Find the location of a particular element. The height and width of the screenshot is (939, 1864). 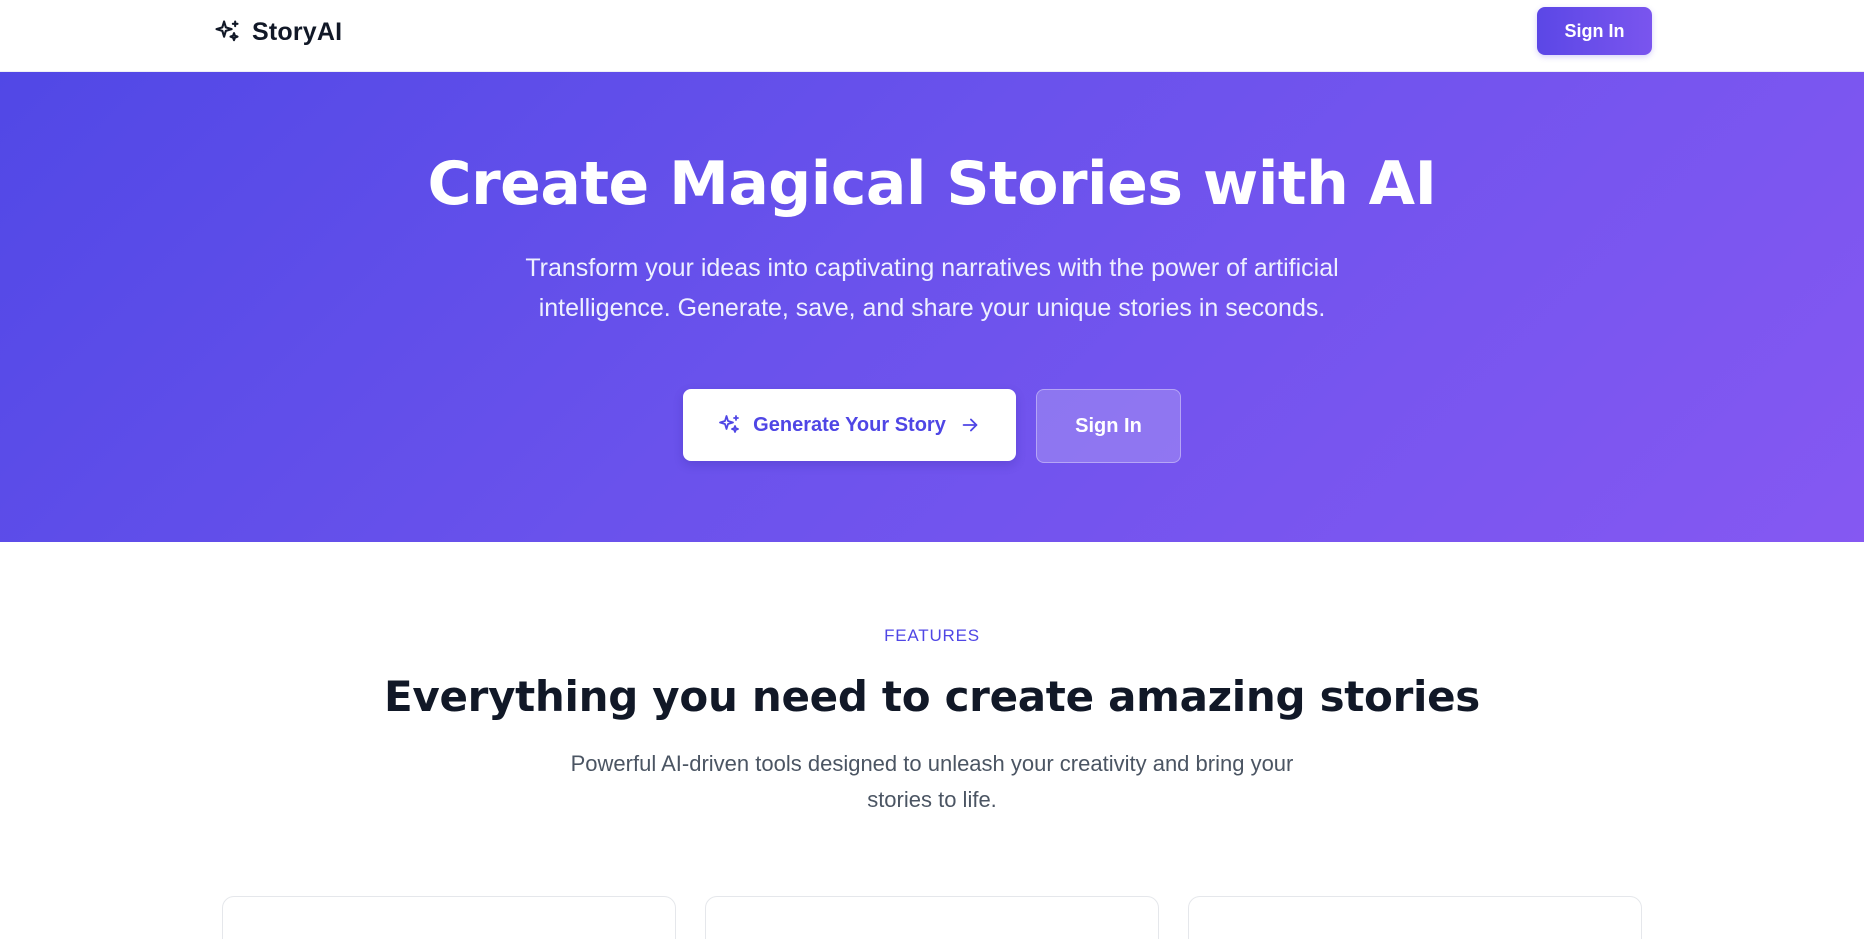

brand-name: StoryAI is located at coordinates (297, 31).